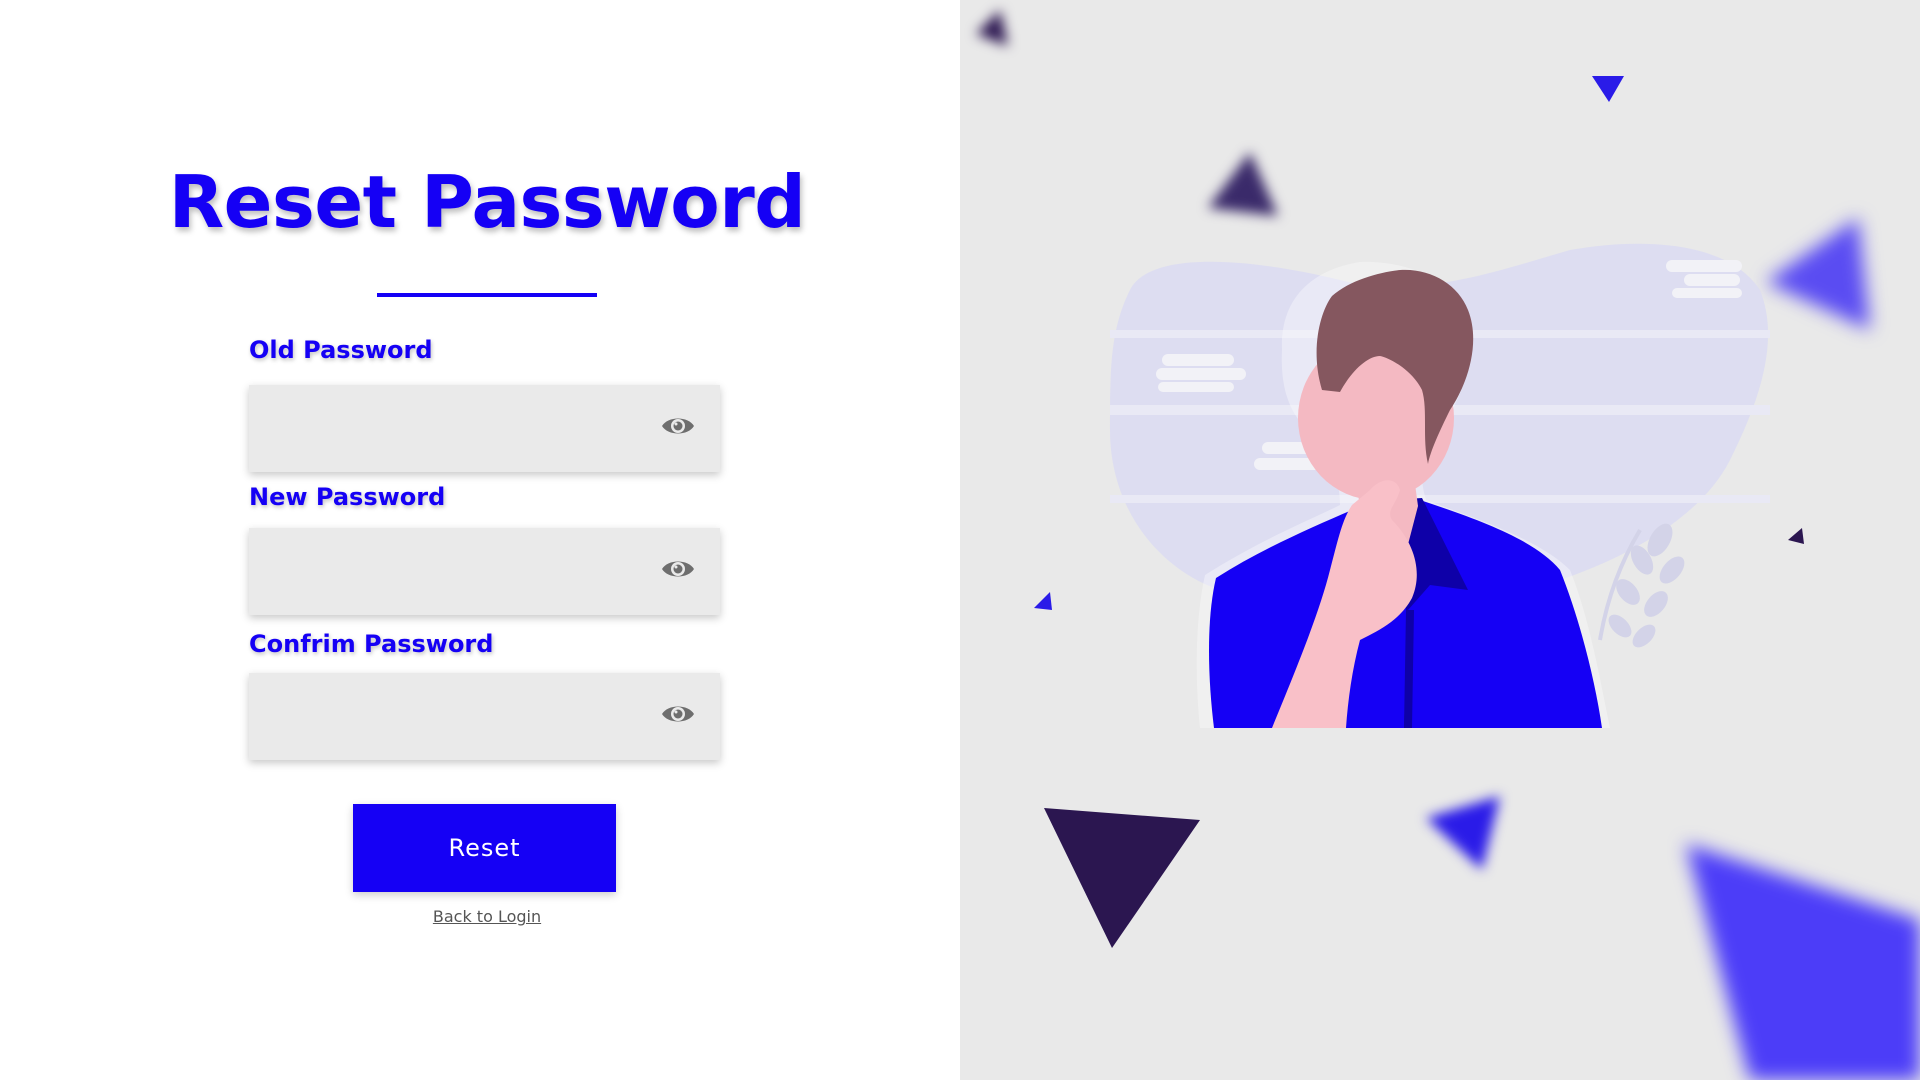 This screenshot has height=1080, width=1920. I want to click on old-password-input, so click(449, 428).